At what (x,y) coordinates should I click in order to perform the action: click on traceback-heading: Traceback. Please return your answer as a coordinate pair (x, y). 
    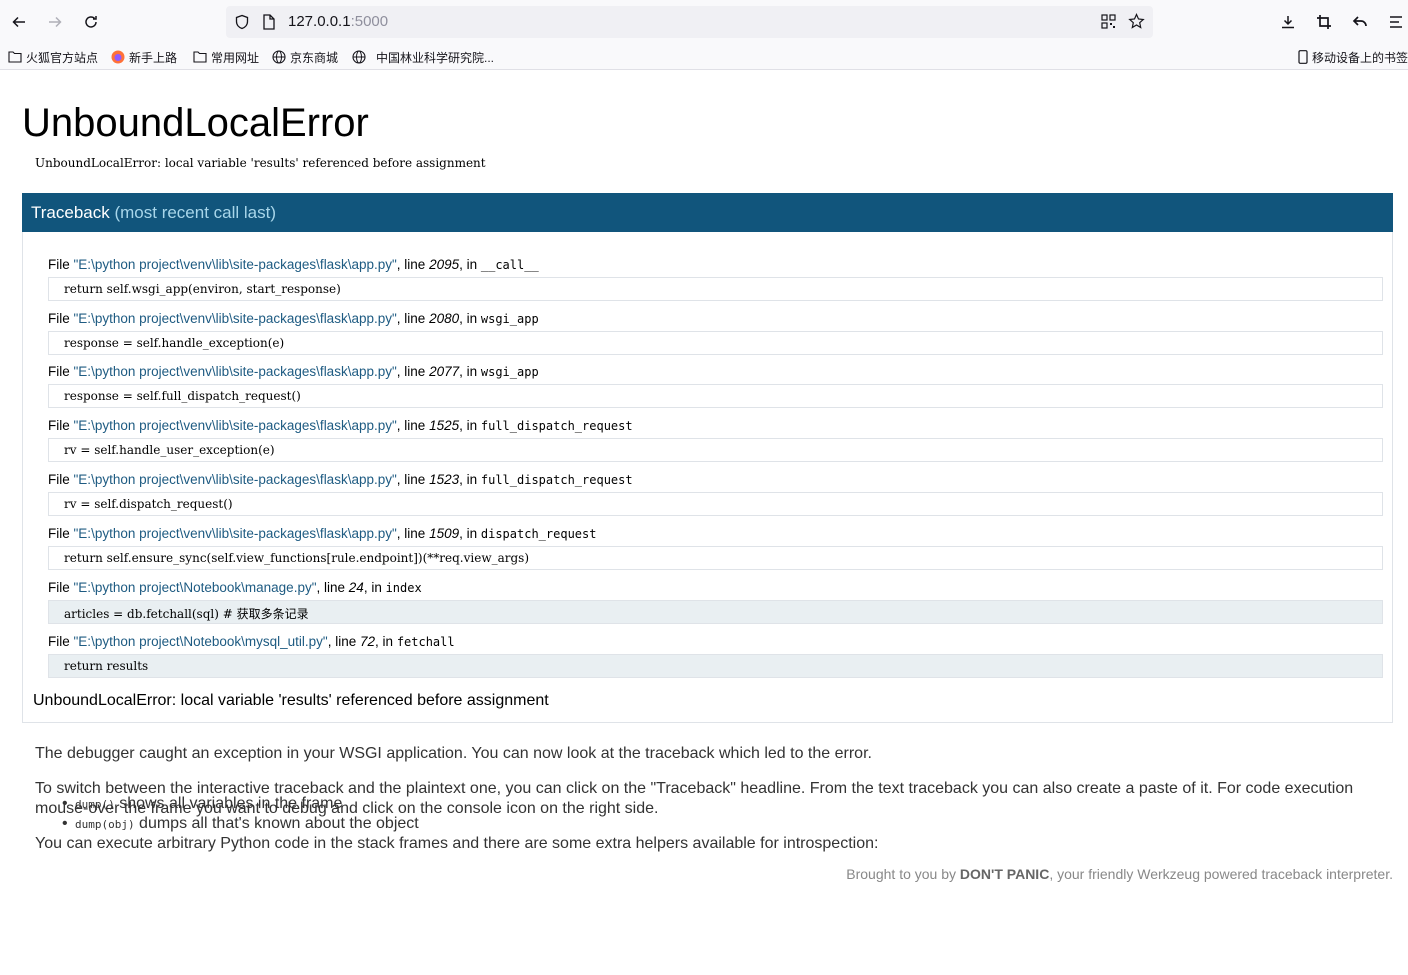
    Looking at the image, I should click on (70, 212).